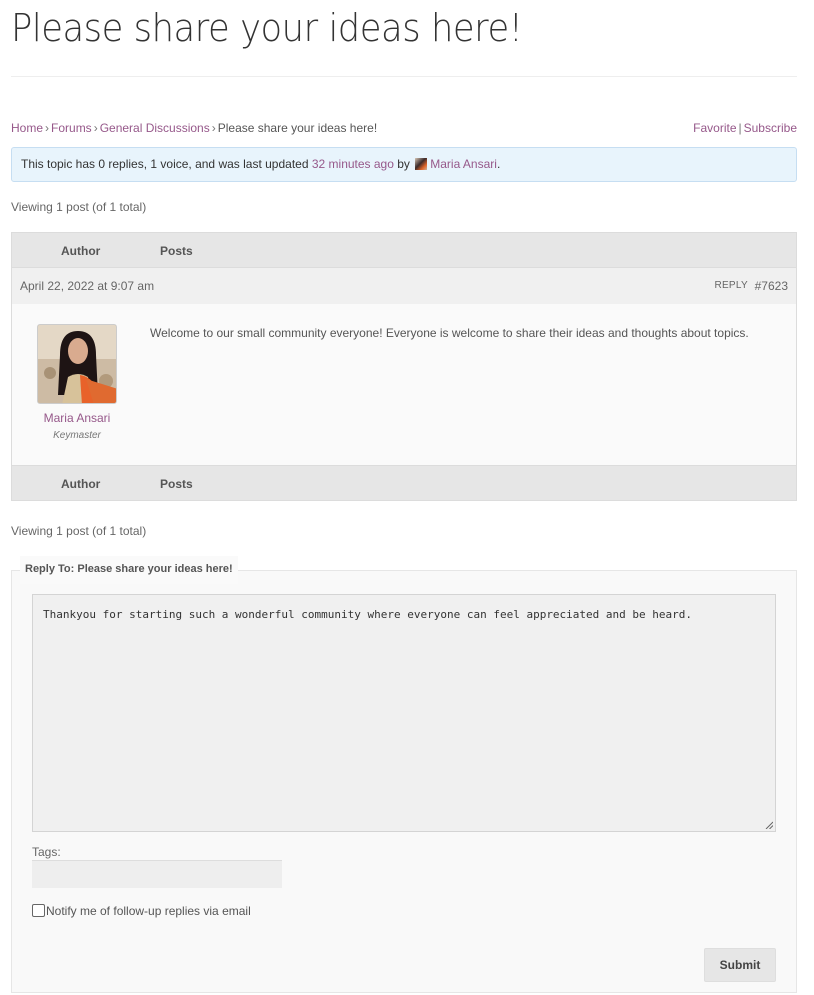  I want to click on notice-user-link: Maria Ansari, so click(463, 164).